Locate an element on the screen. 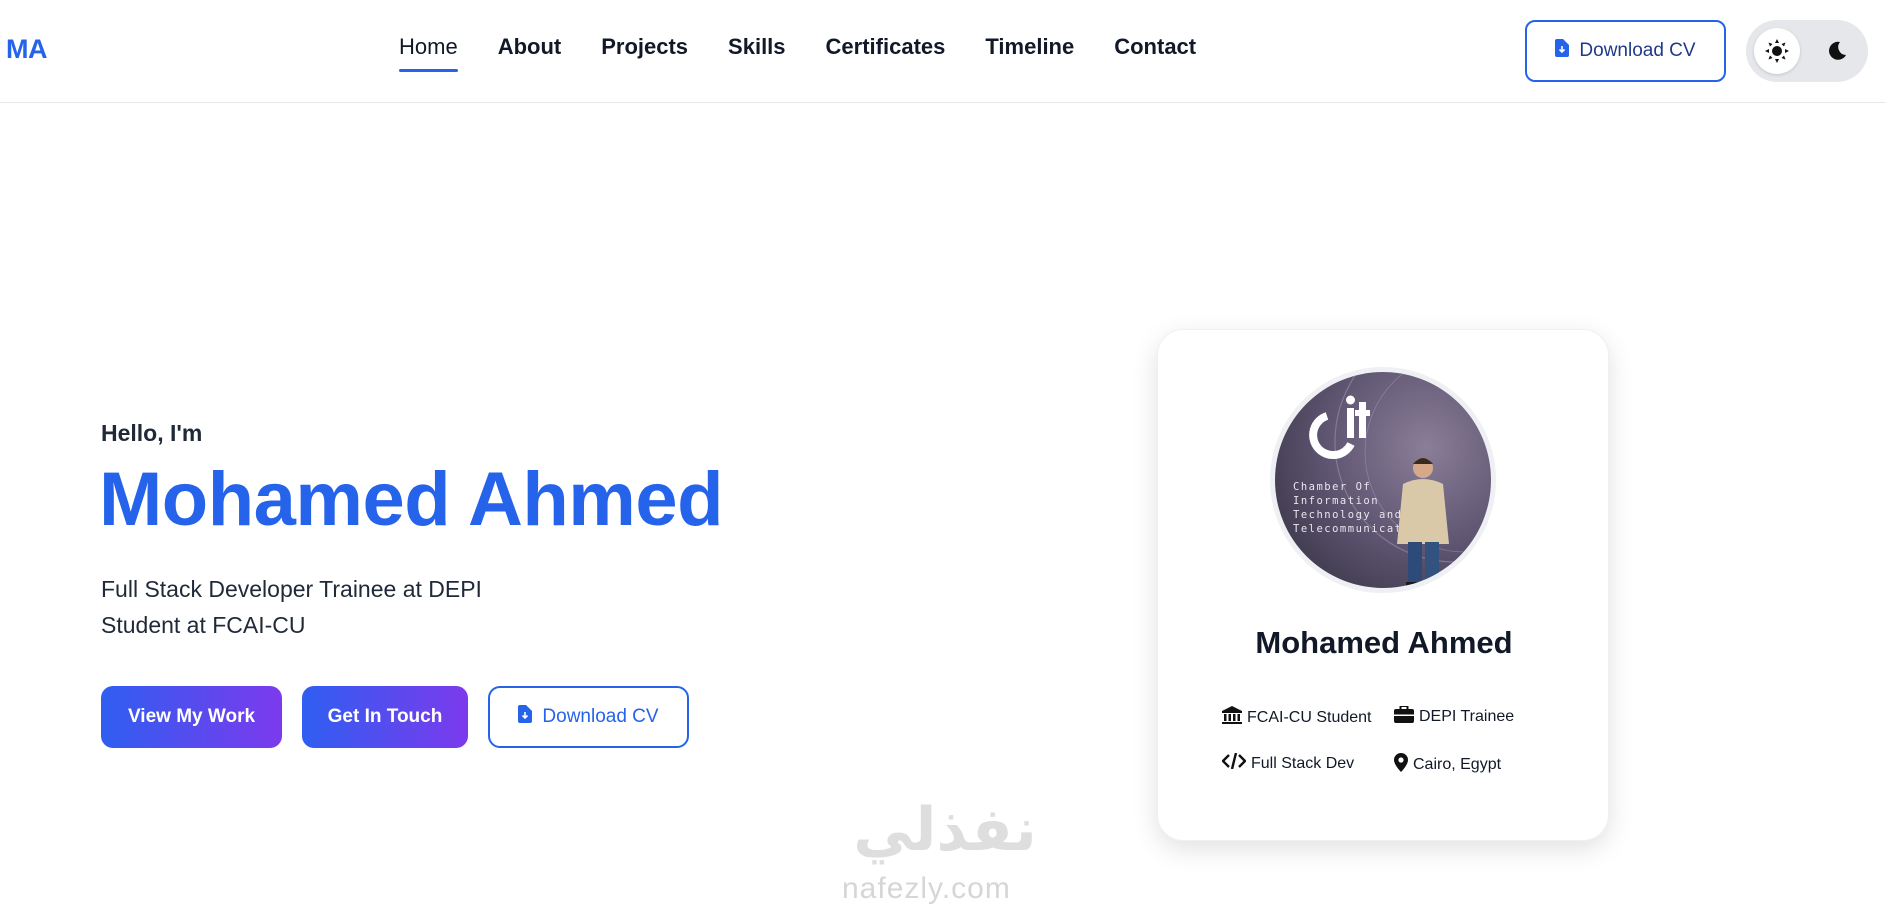  photo-caption-line: Technology and is located at coordinates (1348, 515).